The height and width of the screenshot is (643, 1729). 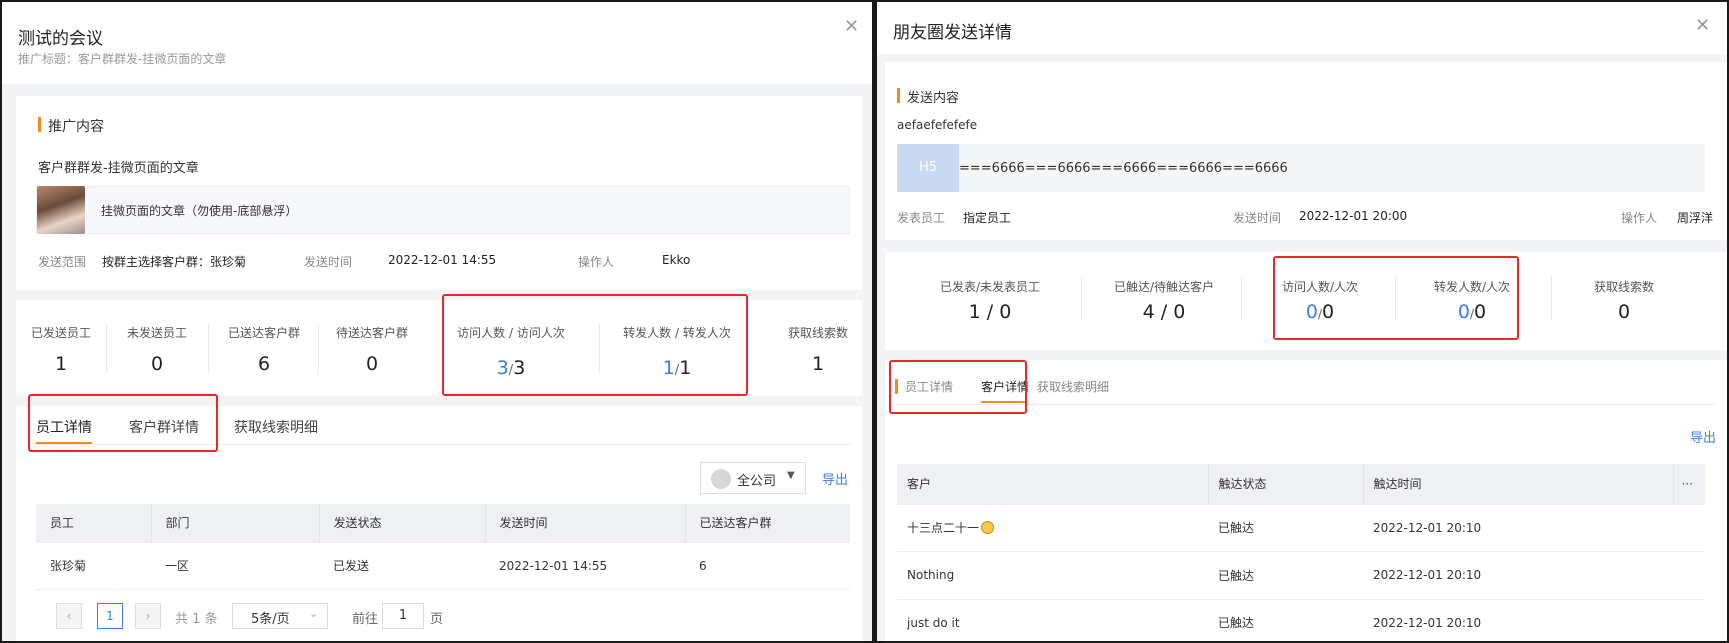 I want to click on table-cell: 十三点二十一, so click(x=1052, y=528).